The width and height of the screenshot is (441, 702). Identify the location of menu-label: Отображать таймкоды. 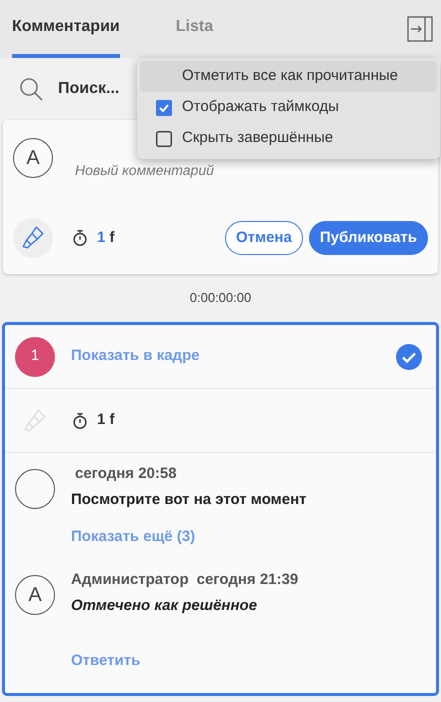
(260, 107).